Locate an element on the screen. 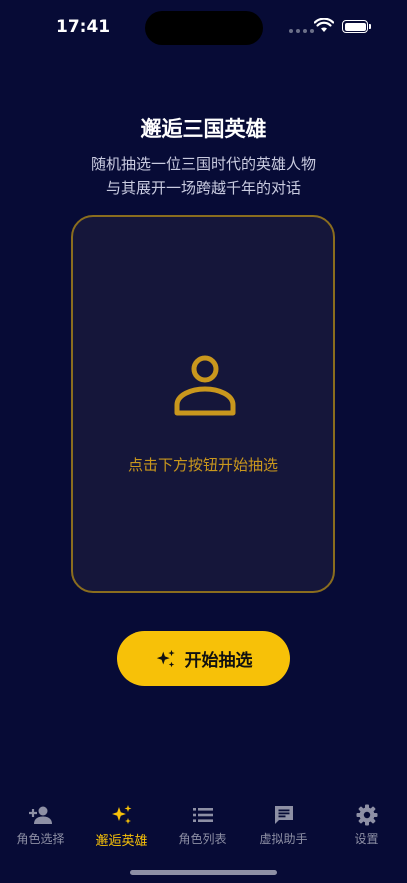  chat-icon is located at coordinates (283, 815).